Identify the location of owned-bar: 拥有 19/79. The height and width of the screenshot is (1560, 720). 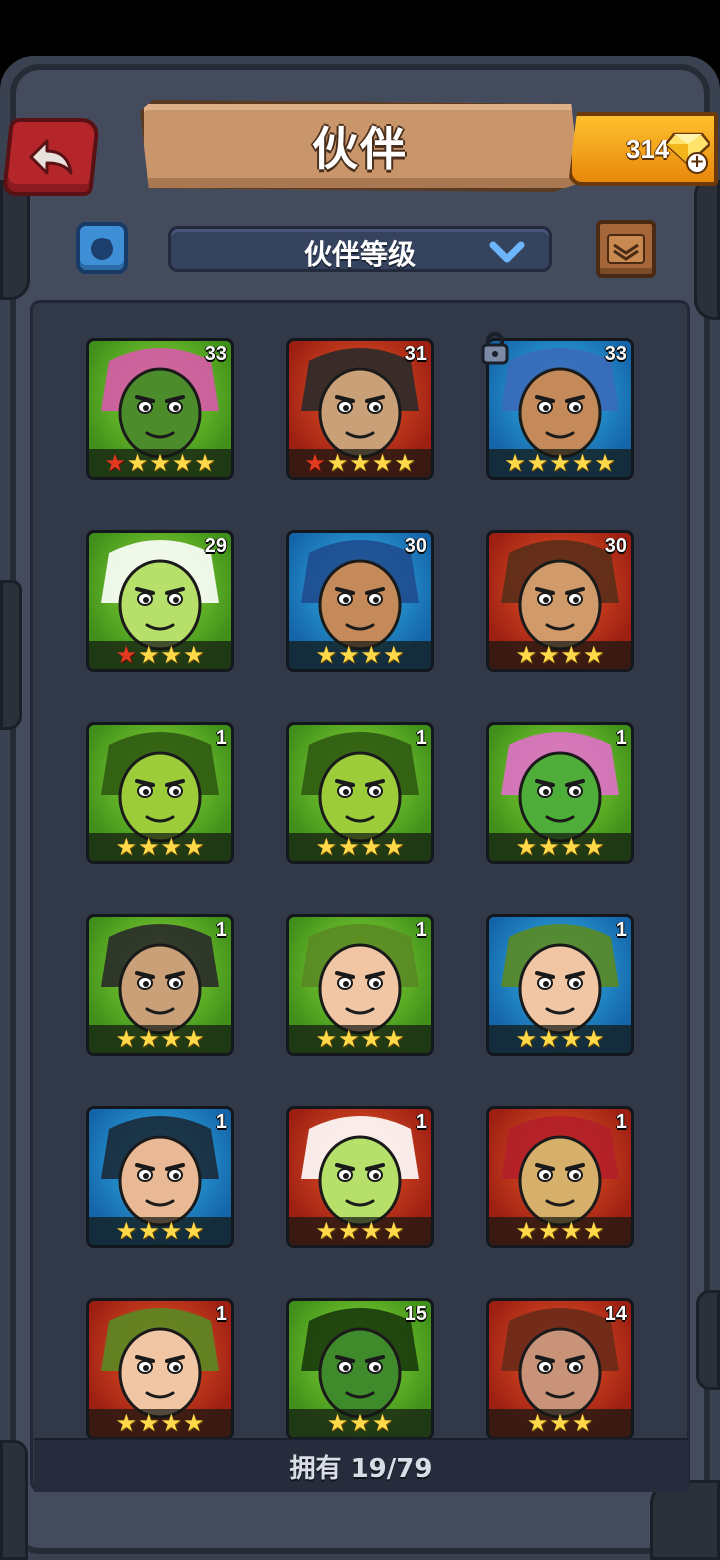
(361, 1465).